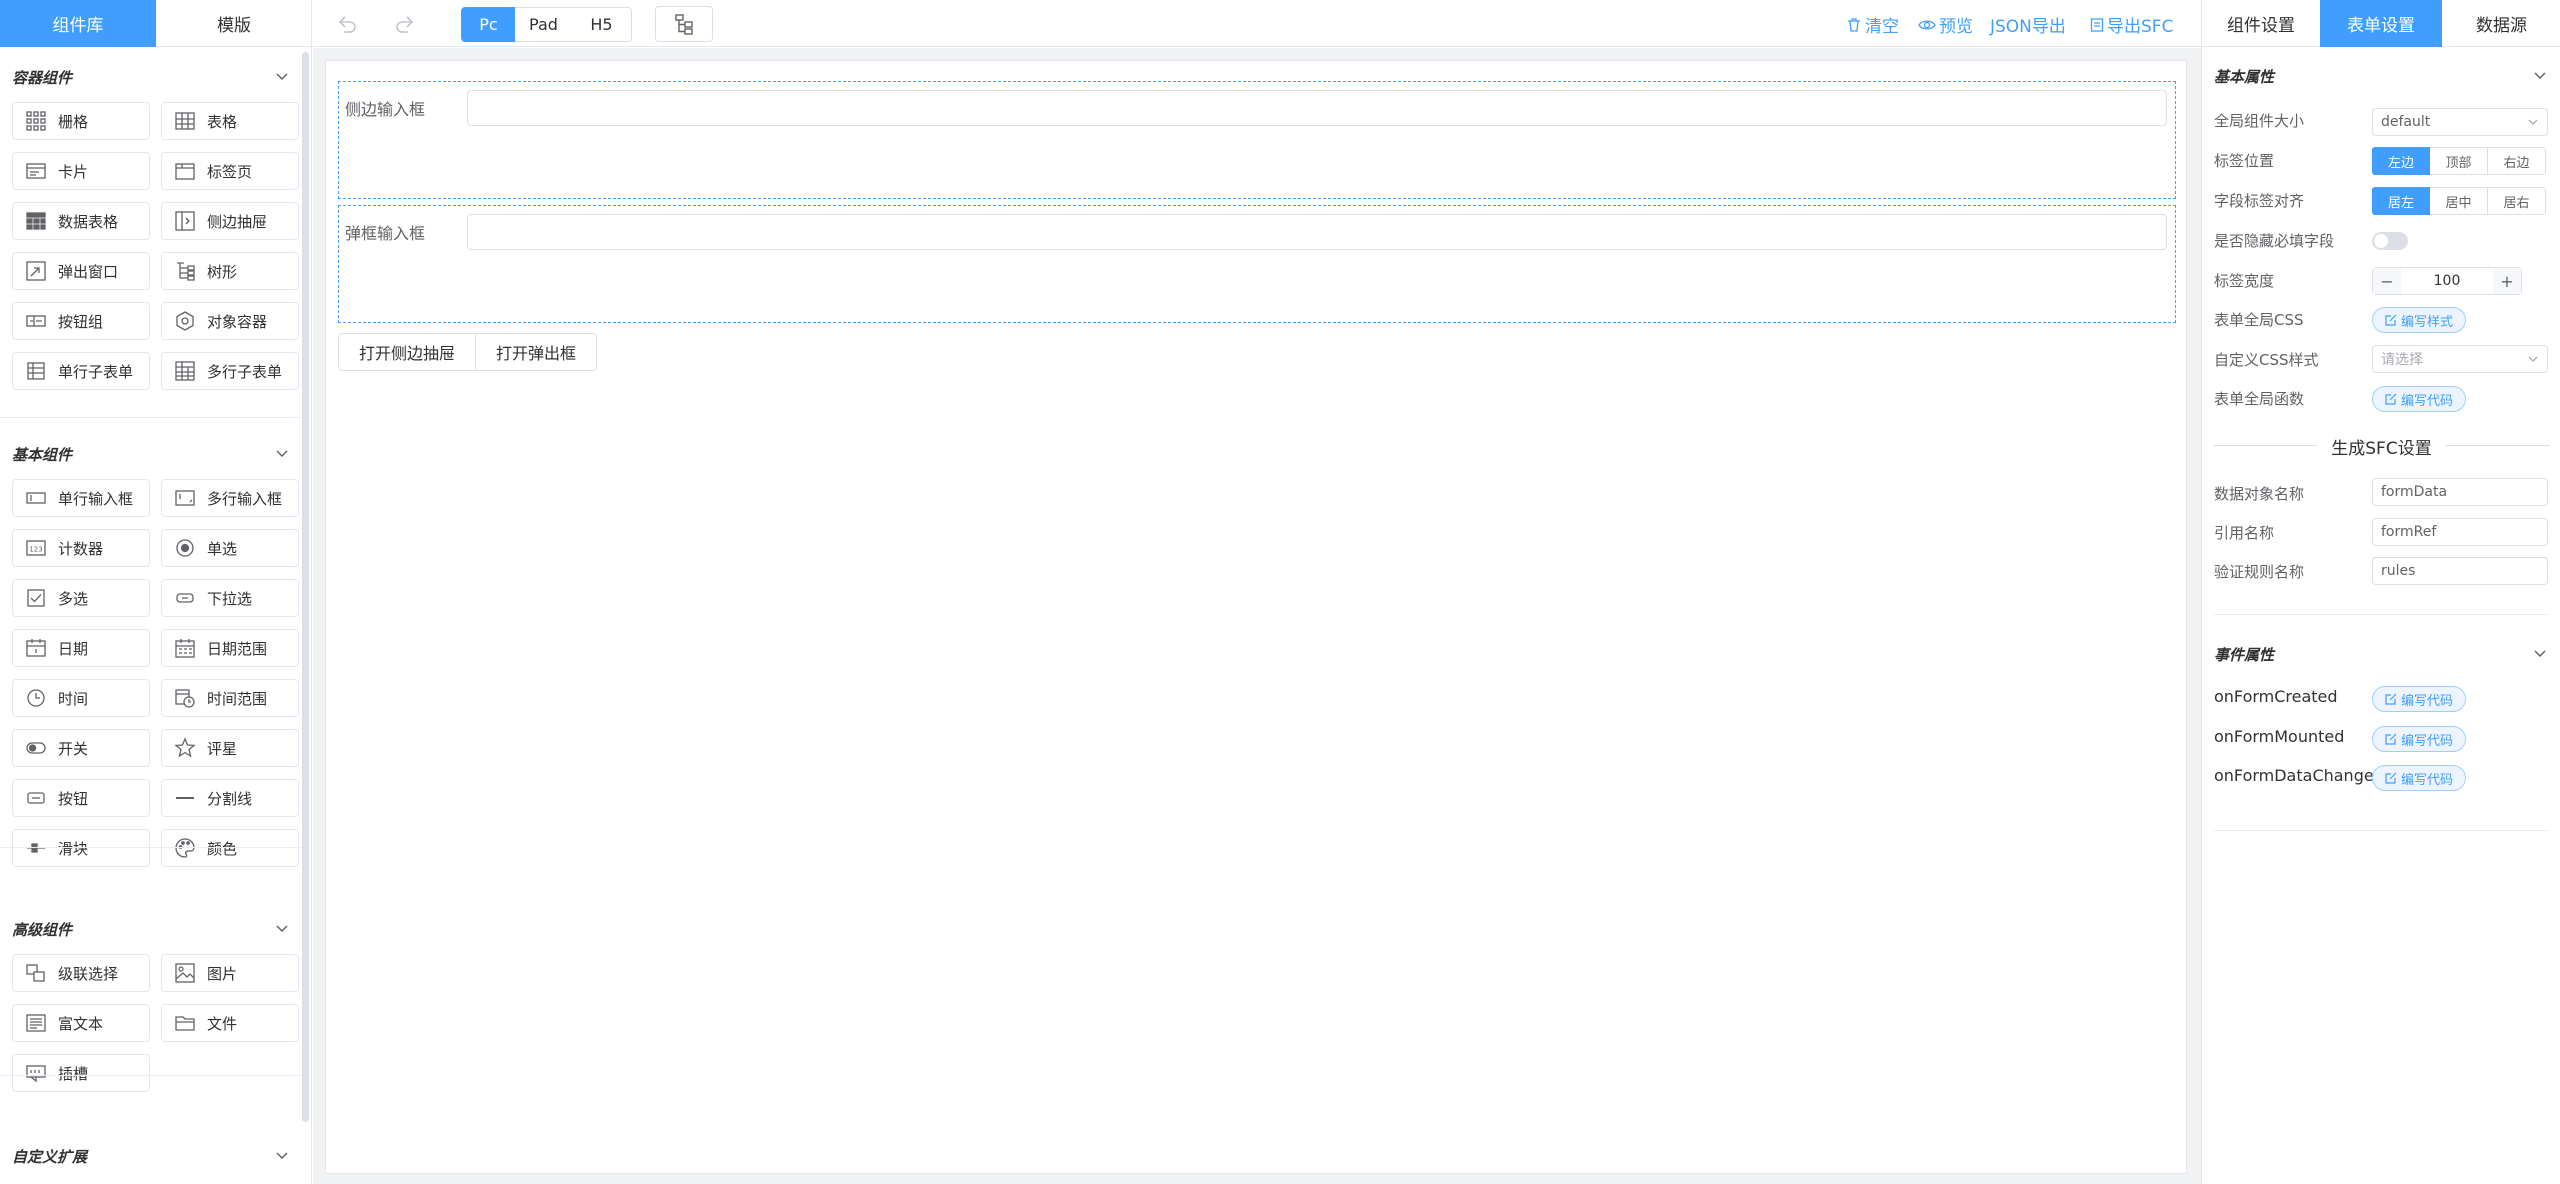  What do you see at coordinates (1257, 264) in the screenshot?
I see `widget-dialog-input: 弹框输入框` at bounding box center [1257, 264].